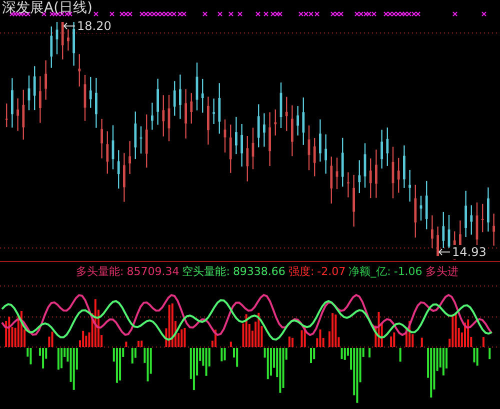 This screenshot has width=500, height=409. I want to click on indicator-label: 强度:, so click(301, 272).